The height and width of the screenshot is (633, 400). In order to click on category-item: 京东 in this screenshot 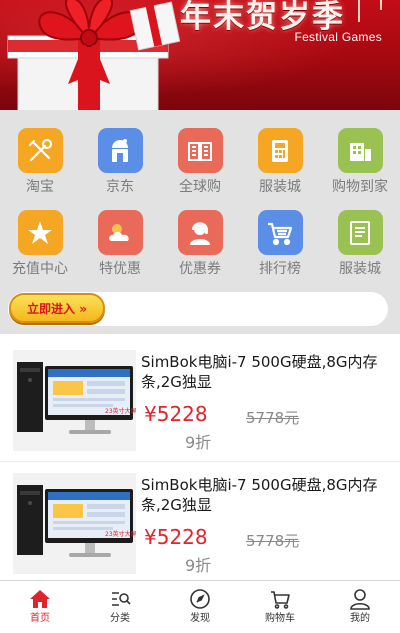, I will do `click(120, 165)`.